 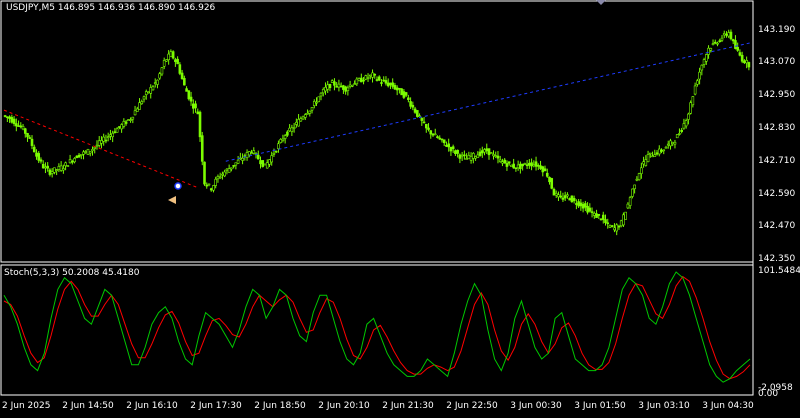 What do you see at coordinates (172, 200) in the screenshot?
I see `arrow-marker-icon` at bounding box center [172, 200].